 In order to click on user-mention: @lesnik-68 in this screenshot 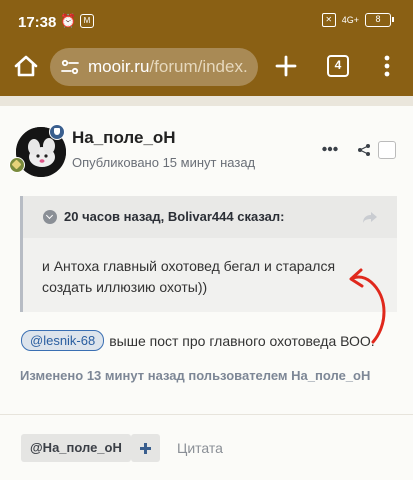, I will do `click(63, 340)`.